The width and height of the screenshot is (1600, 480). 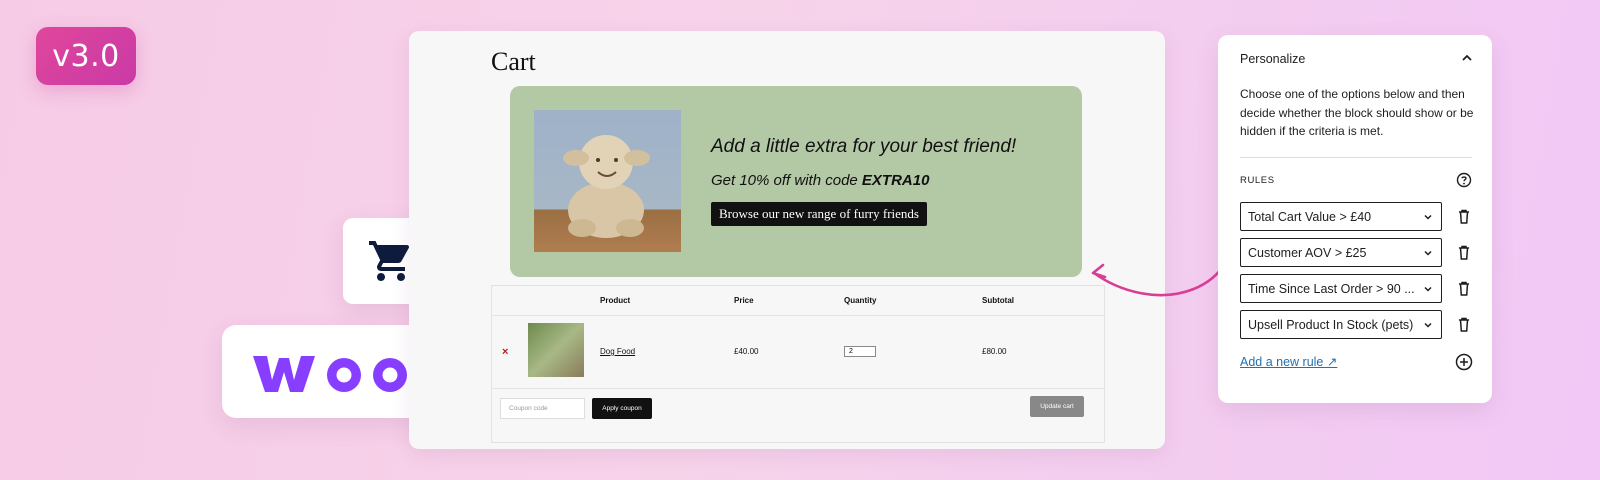 I want to click on panel-title: Personalize, so click(x=1273, y=59).